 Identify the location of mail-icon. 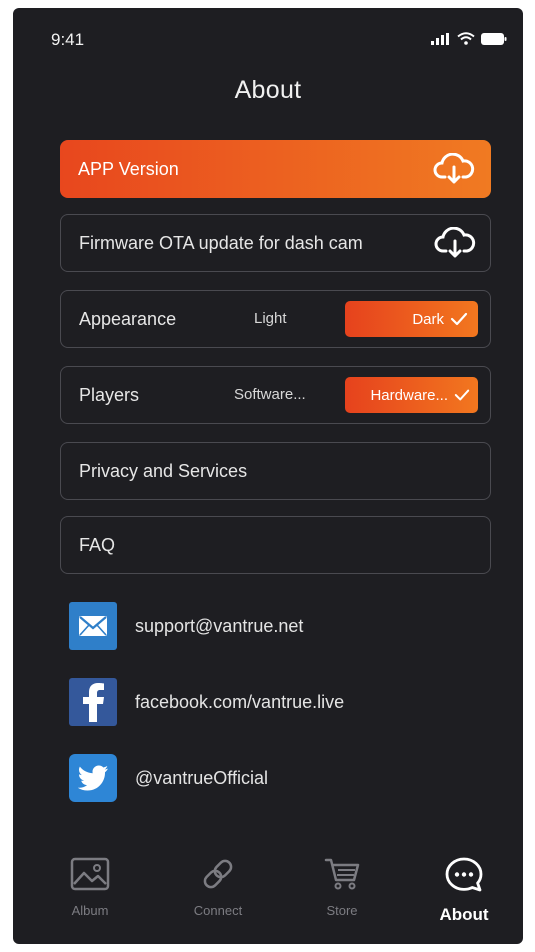
(93, 626).